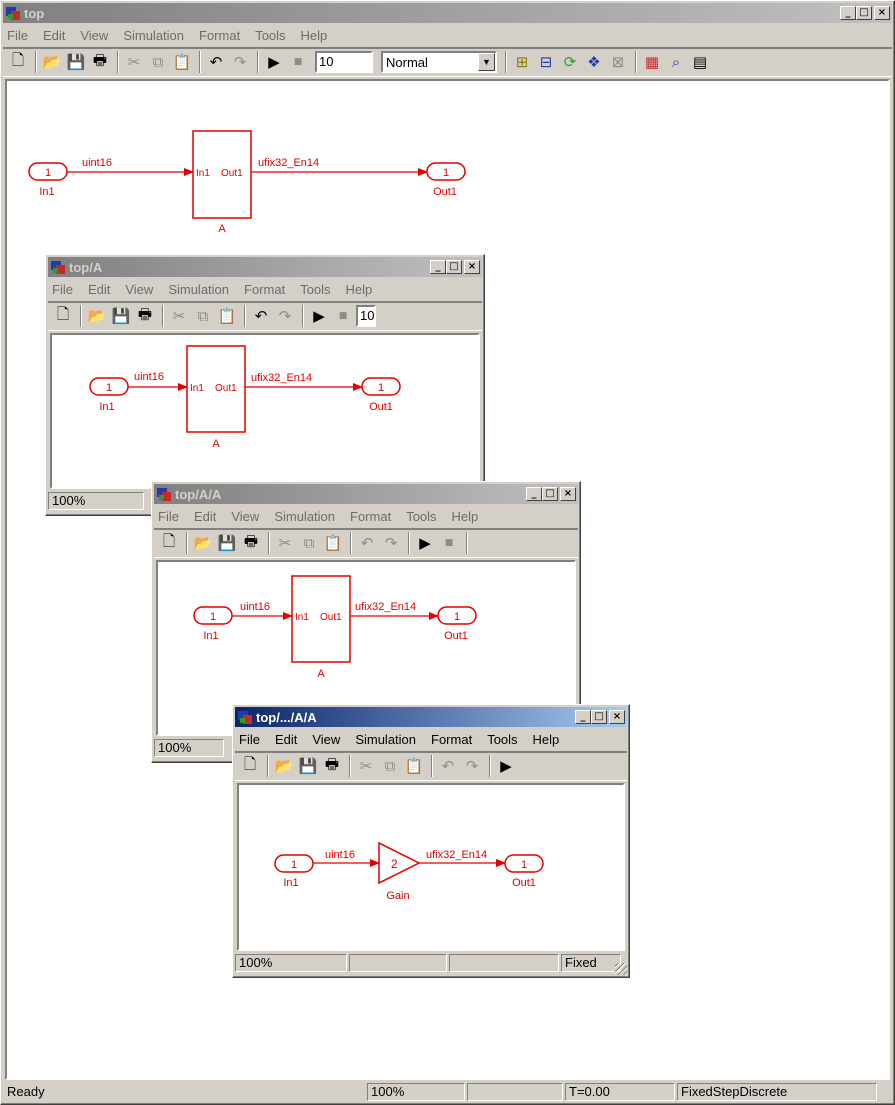  What do you see at coordinates (652, 62) in the screenshot?
I see `simulink-library-icon: ▦` at bounding box center [652, 62].